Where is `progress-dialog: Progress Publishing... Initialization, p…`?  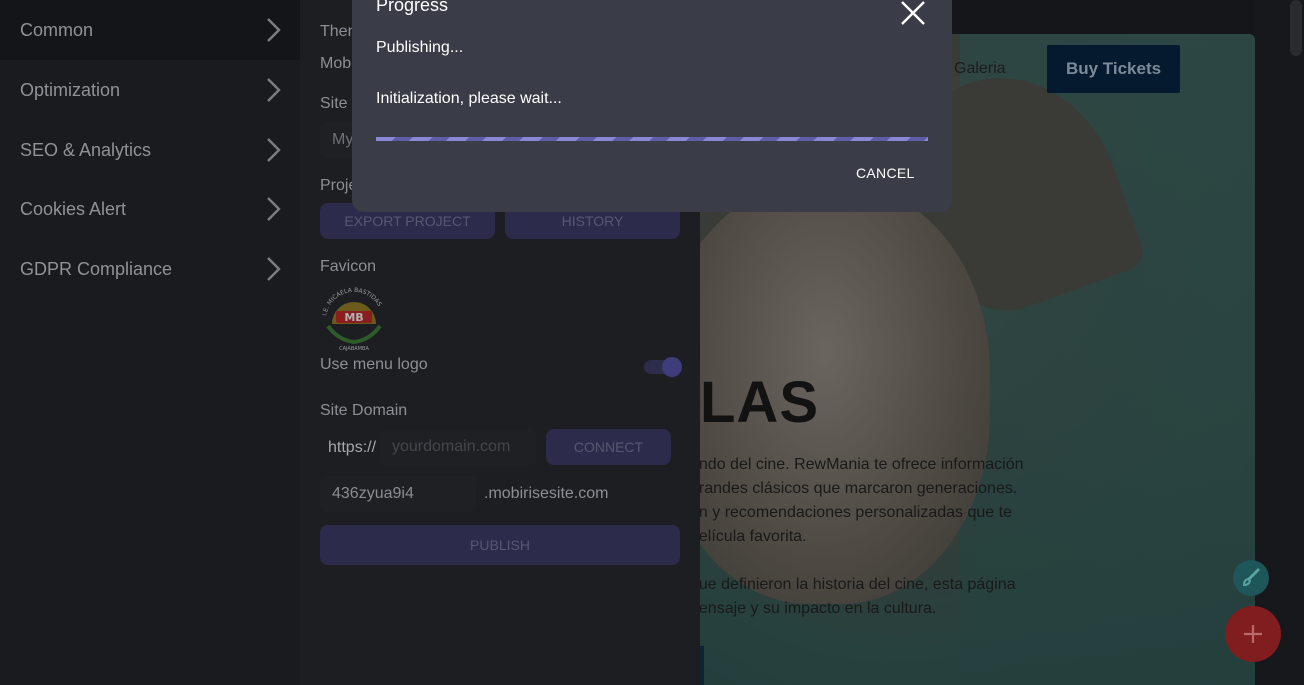
progress-dialog: Progress Publishing... Initialization, p… is located at coordinates (652, 106).